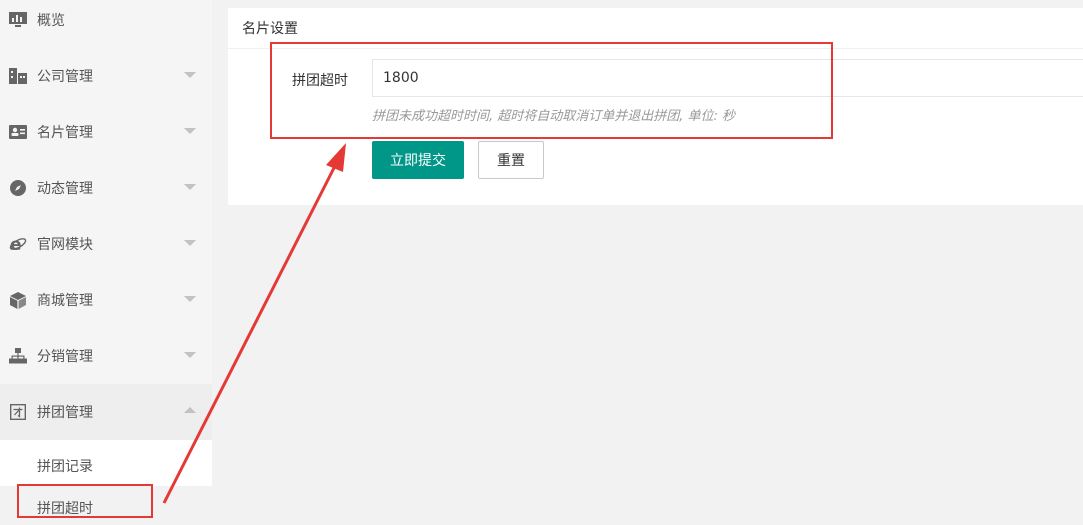  What do you see at coordinates (18, 76) in the screenshot?
I see `building-icon` at bounding box center [18, 76].